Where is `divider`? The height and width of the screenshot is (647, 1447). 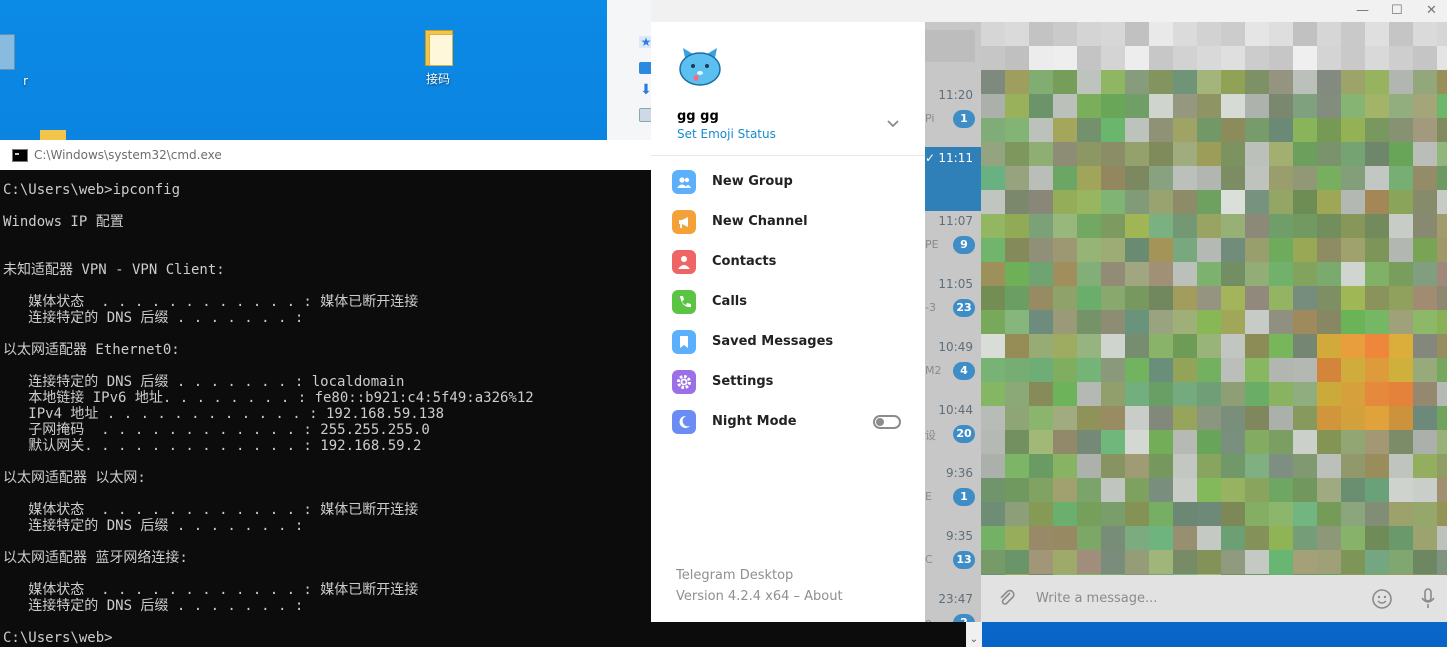
divider is located at coordinates (788, 155).